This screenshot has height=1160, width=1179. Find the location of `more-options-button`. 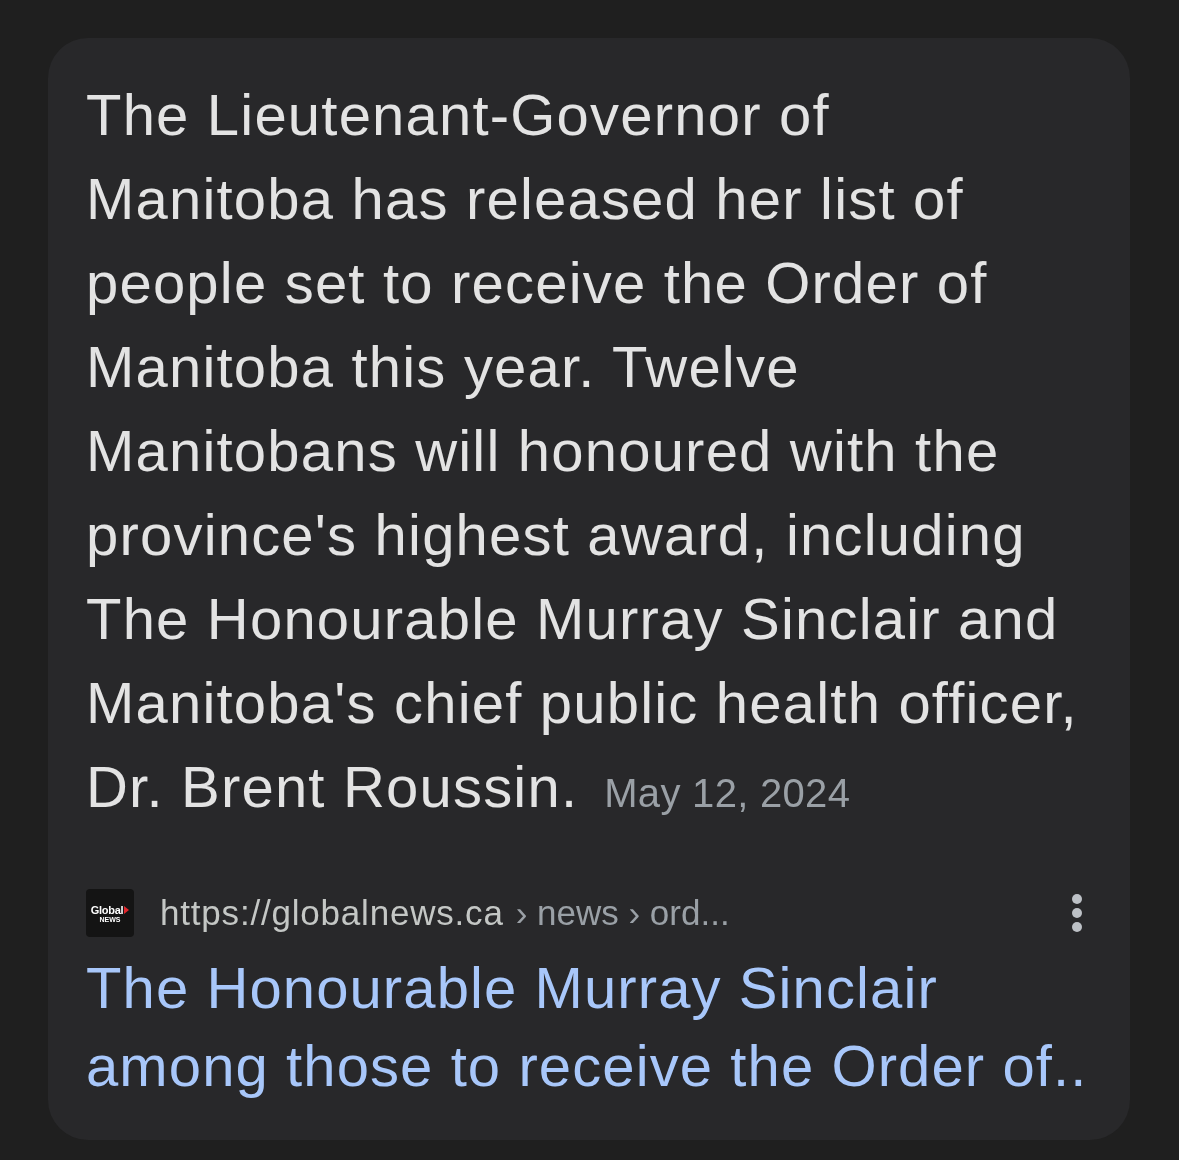

more-options-button is located at coordinates (1077, 913).